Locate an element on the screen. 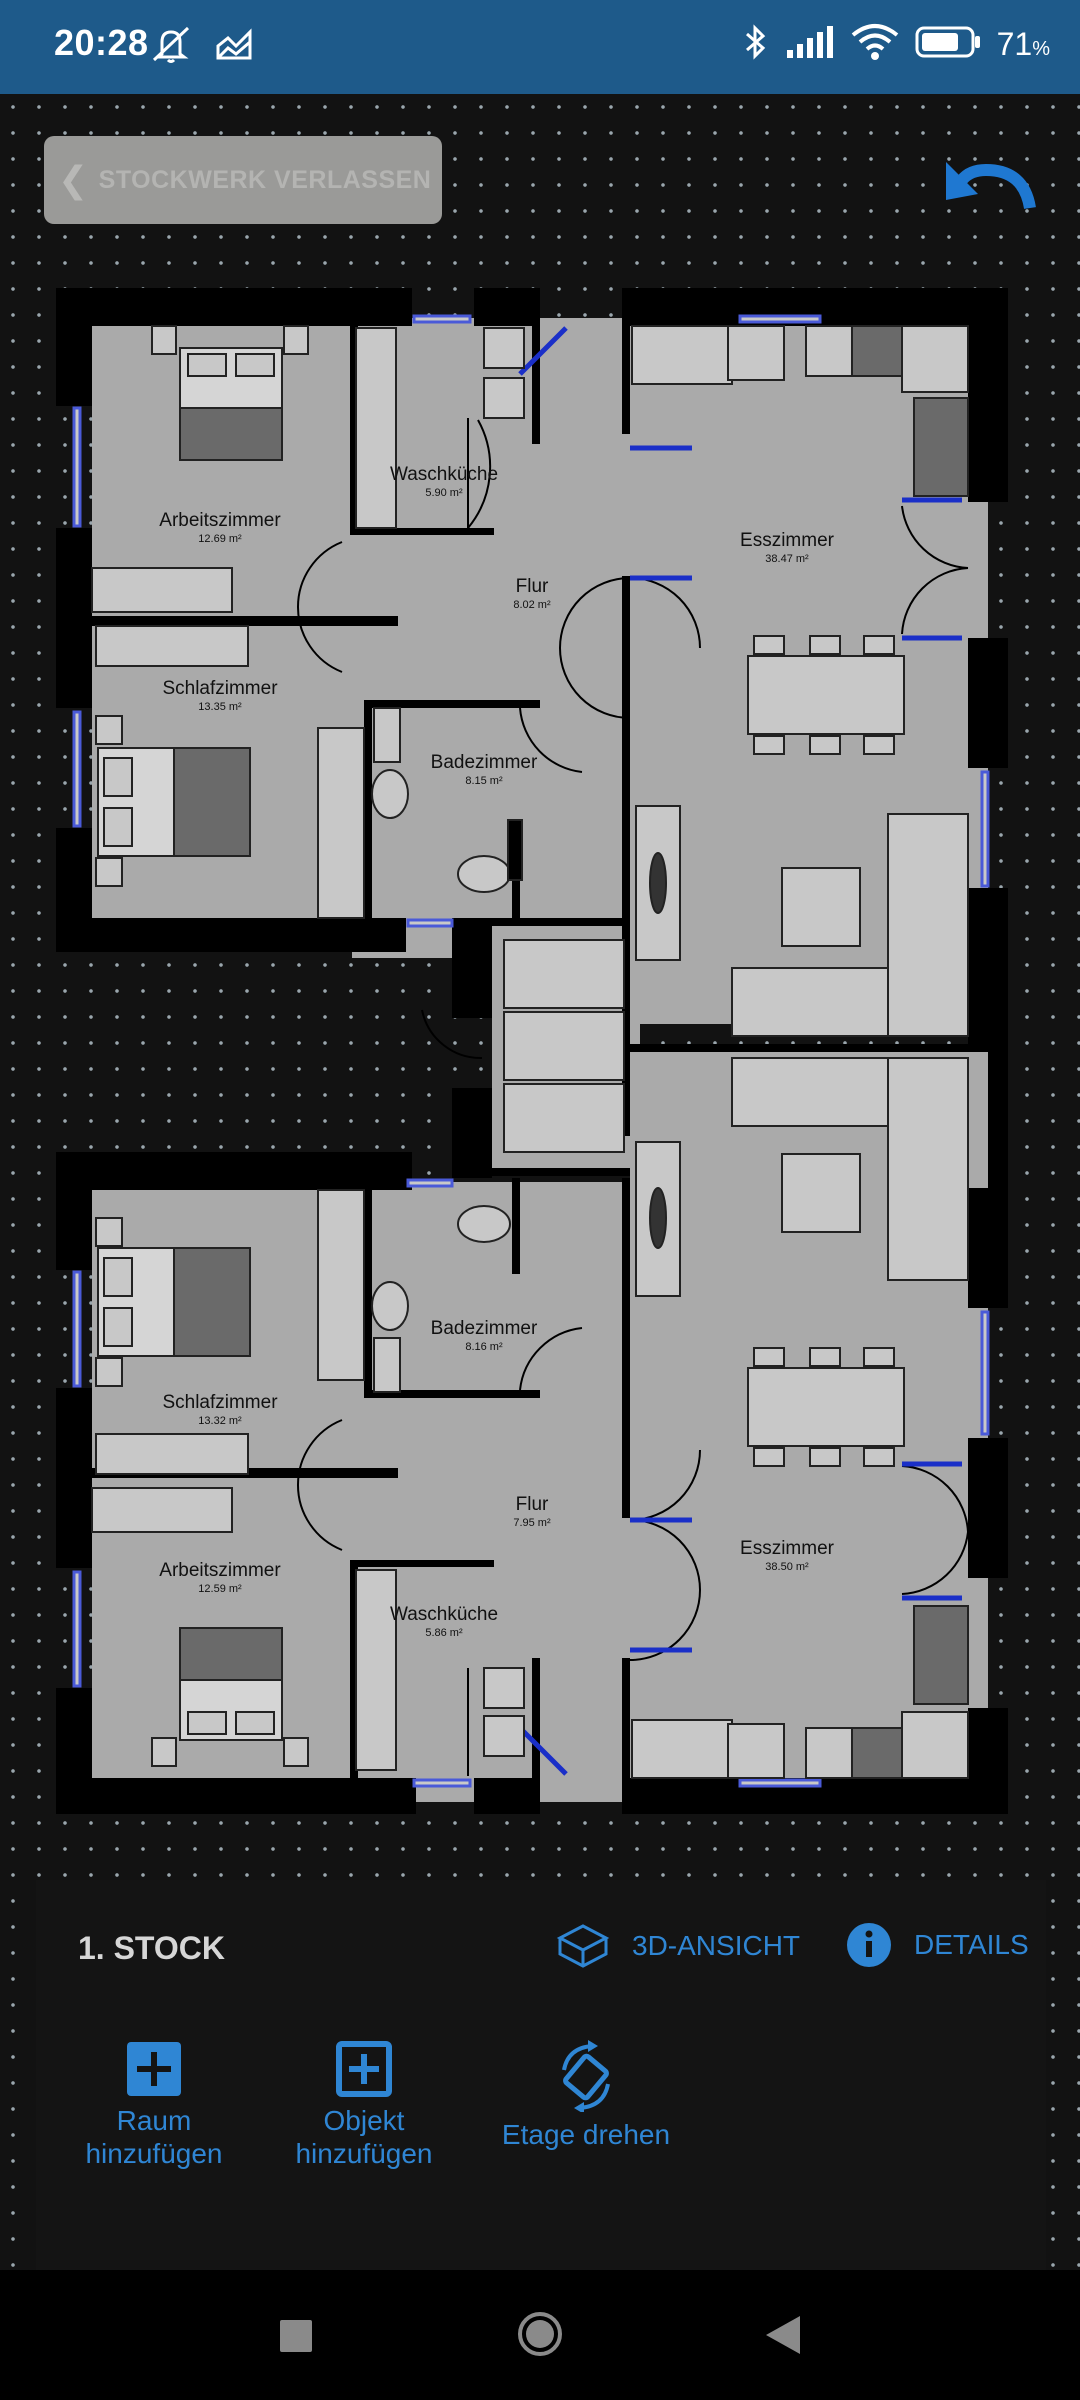 The image size is (1080, 2400). room-area: 8.02 m² is located at coordinates (532, 605).